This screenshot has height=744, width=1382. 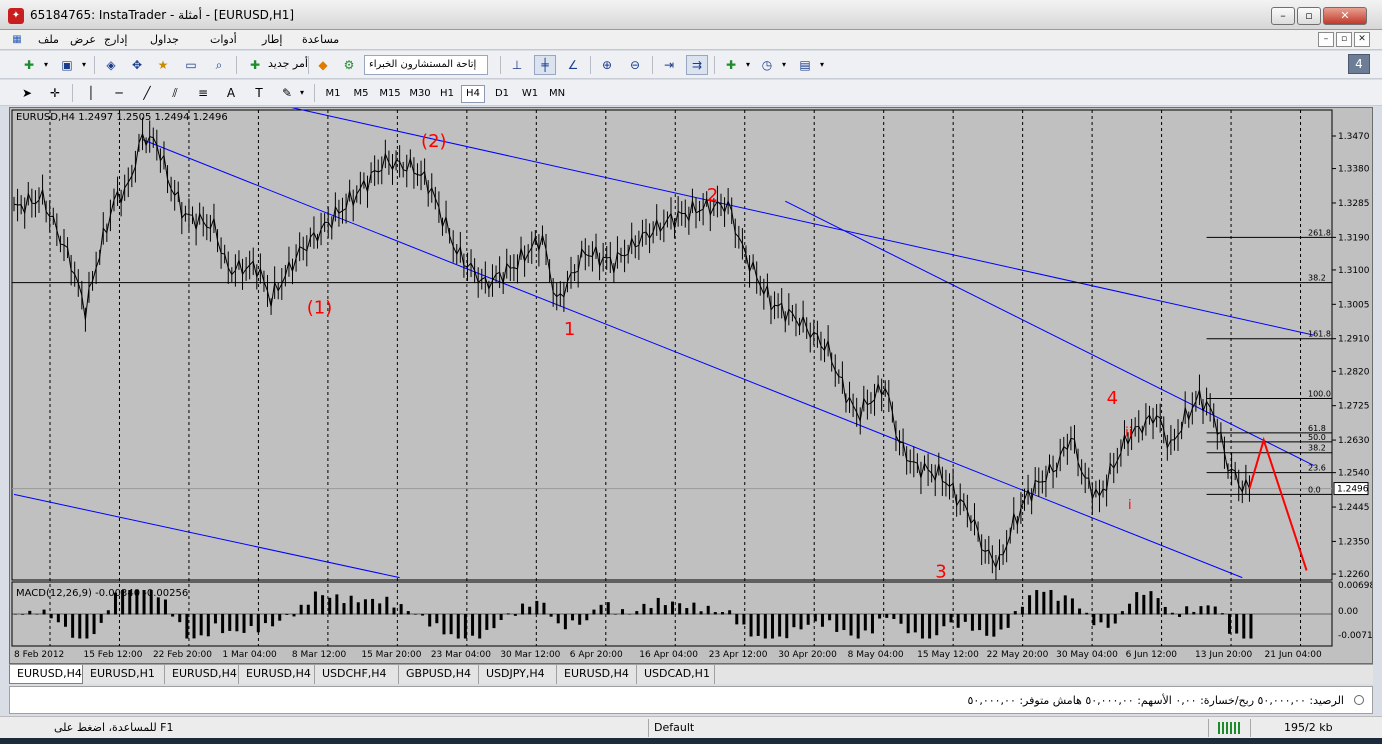 What do you see at coordinates (607, 65) in the screenshot?
I see `zoom-in-icon: ⊕` at bounding box center [607, 65].